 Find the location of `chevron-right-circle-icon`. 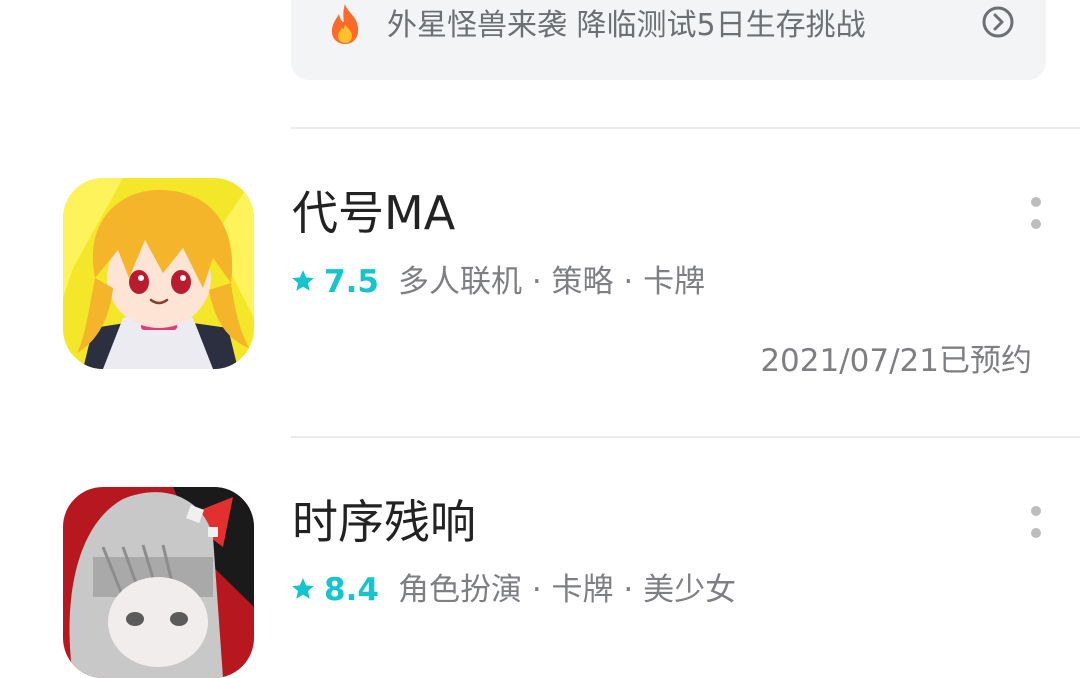

chevron-right-circle-icon is located at coordinates (998, 22).